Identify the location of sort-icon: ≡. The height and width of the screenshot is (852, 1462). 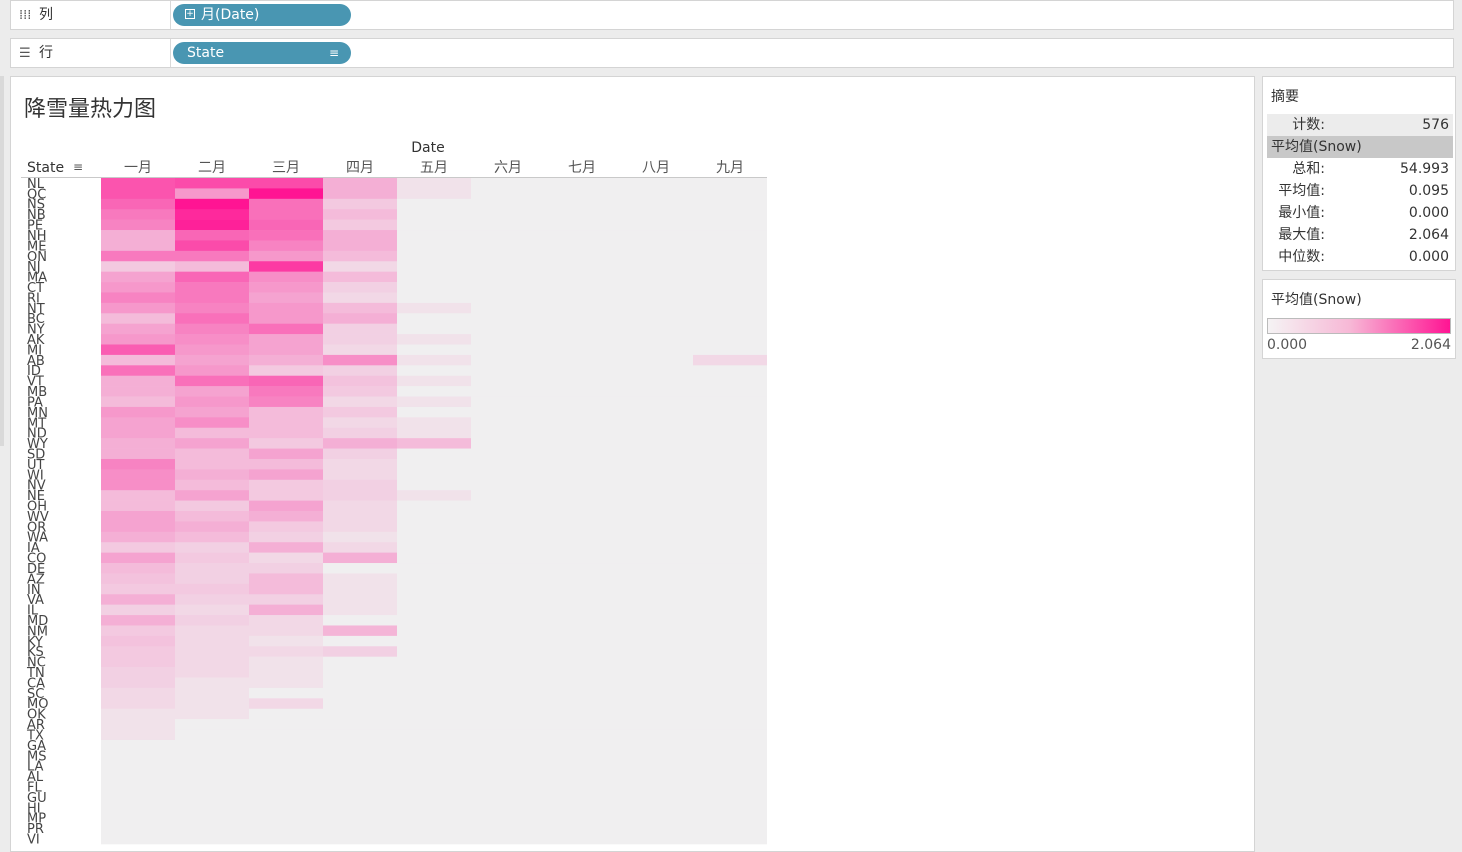
(334, 53).